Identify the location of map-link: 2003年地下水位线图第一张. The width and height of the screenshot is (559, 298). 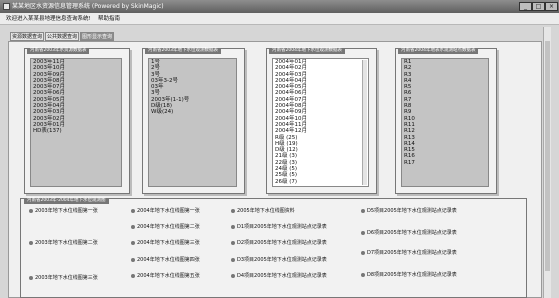
(63, 211).